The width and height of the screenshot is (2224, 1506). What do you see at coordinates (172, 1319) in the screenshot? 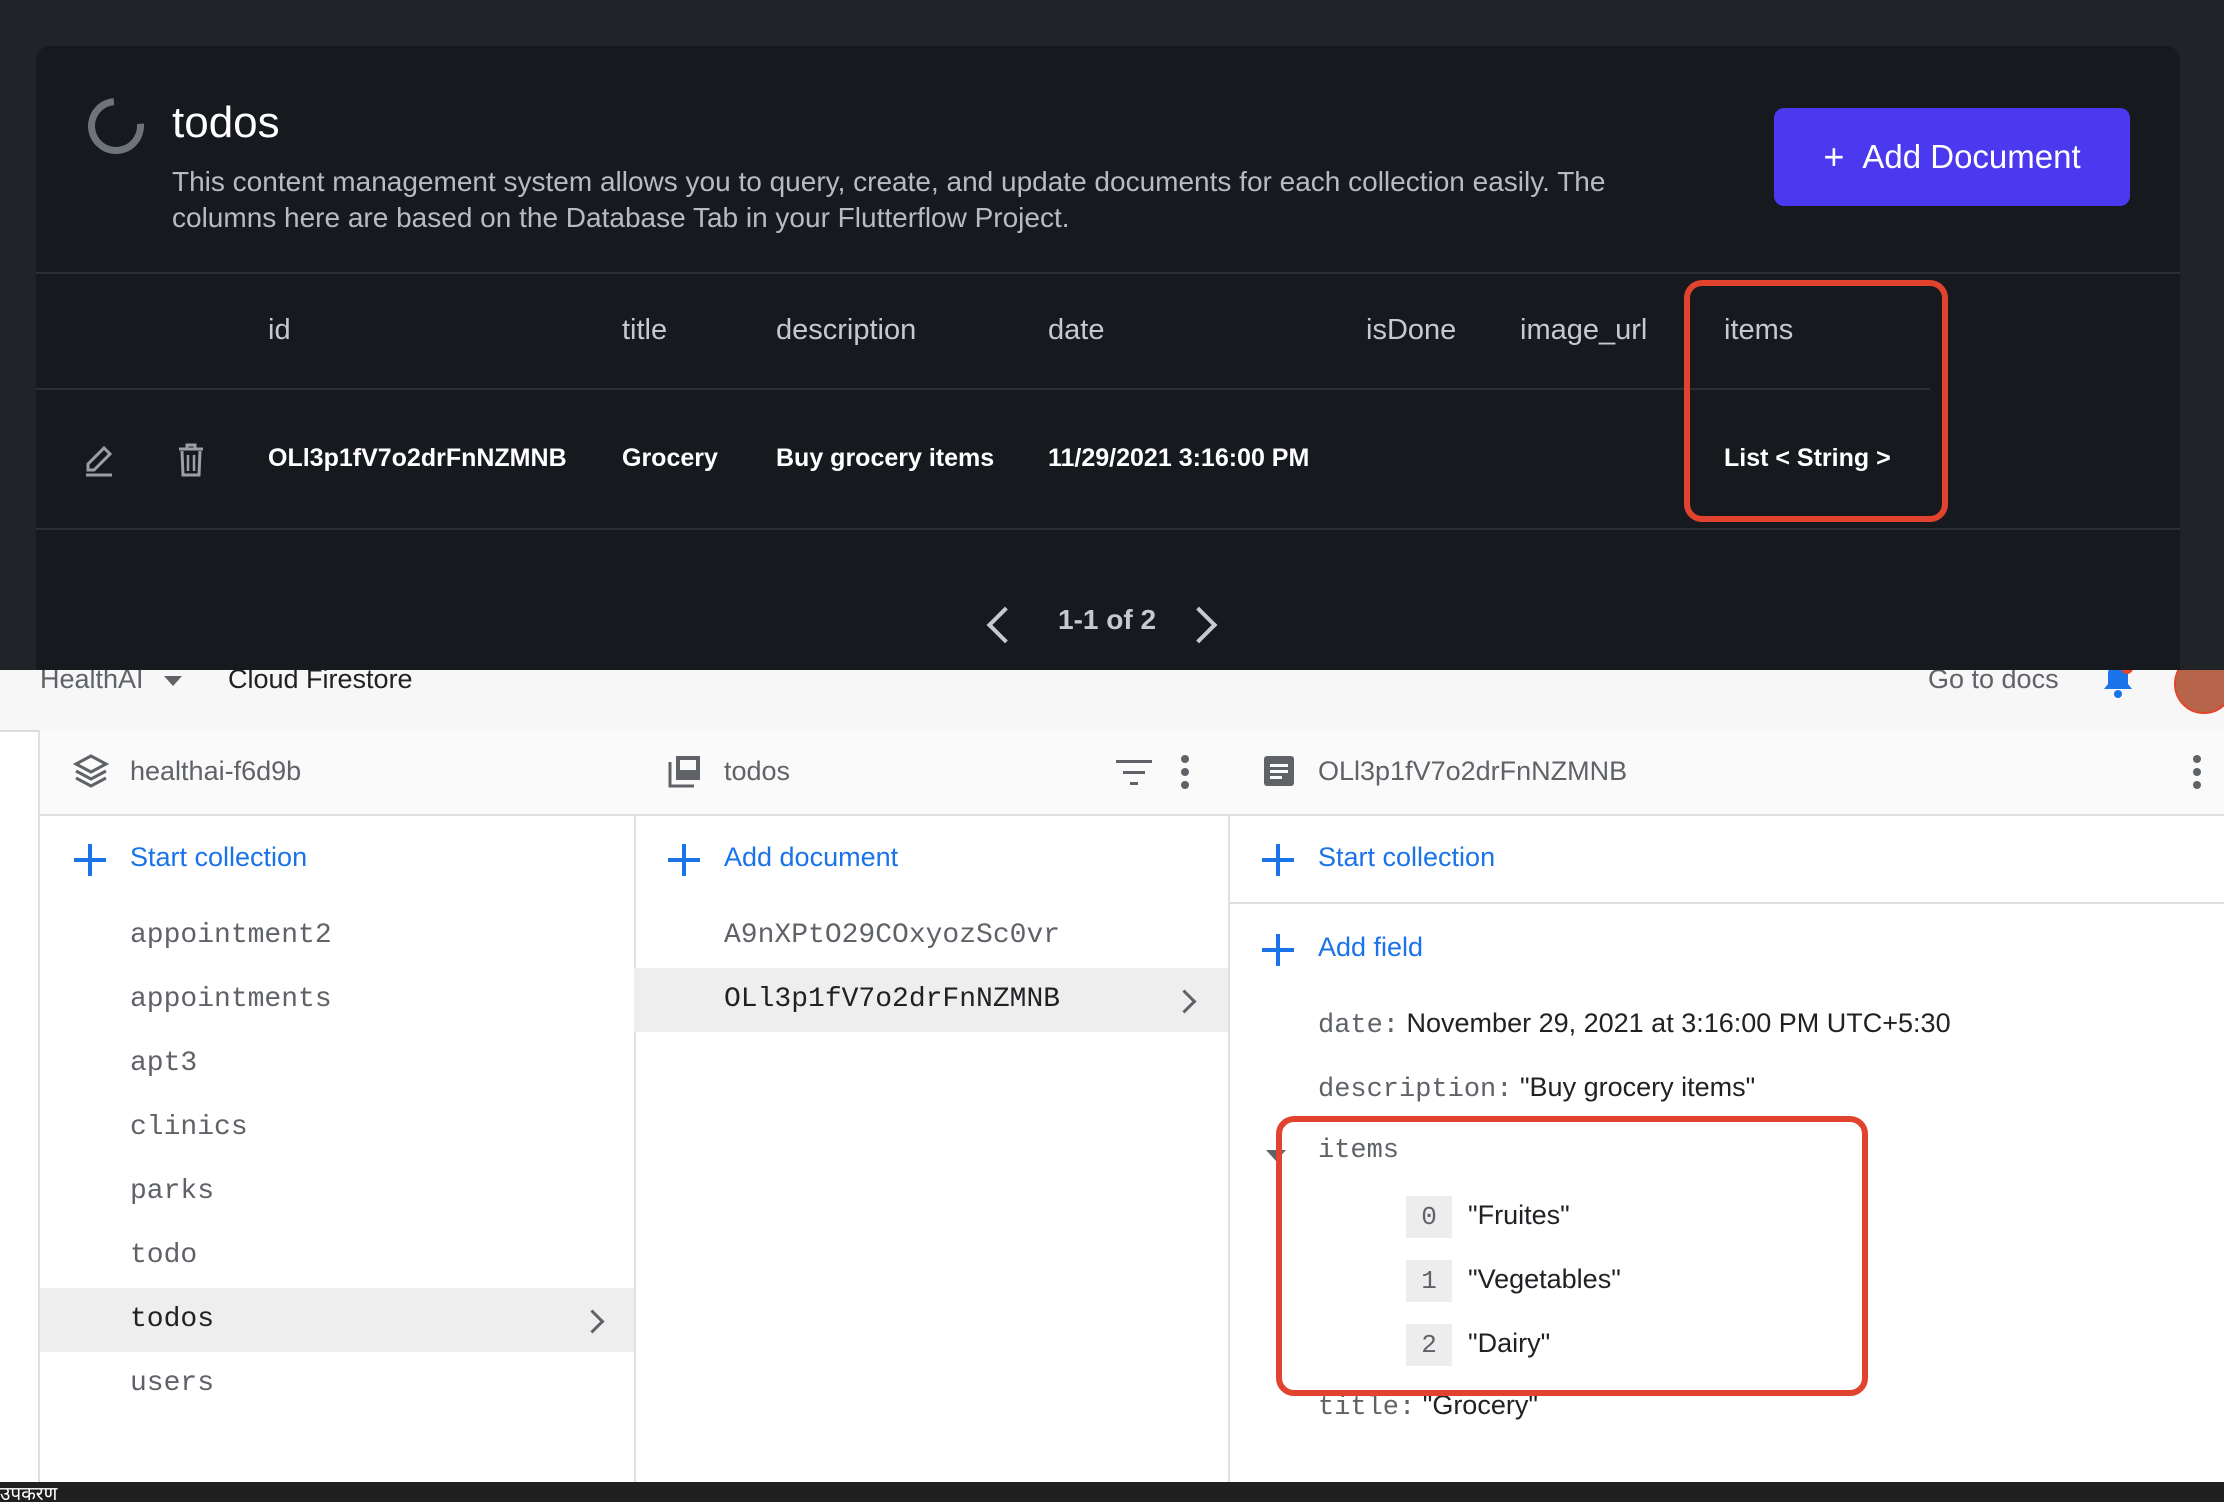
I see `collection-item-selected: todos` at bounding box center [172, 1319].